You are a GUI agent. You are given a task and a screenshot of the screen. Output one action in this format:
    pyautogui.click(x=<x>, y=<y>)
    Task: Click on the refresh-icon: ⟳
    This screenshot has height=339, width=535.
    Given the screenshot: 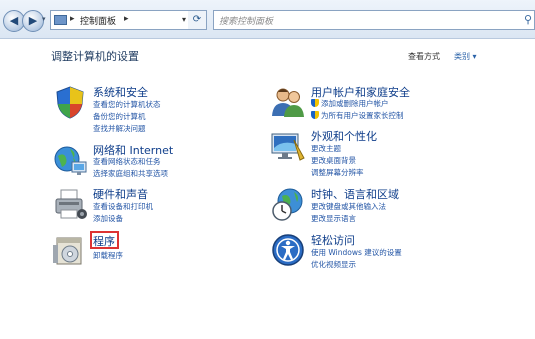 What is the action you would take?
    pyautogui.click(x=197, y=19)
    